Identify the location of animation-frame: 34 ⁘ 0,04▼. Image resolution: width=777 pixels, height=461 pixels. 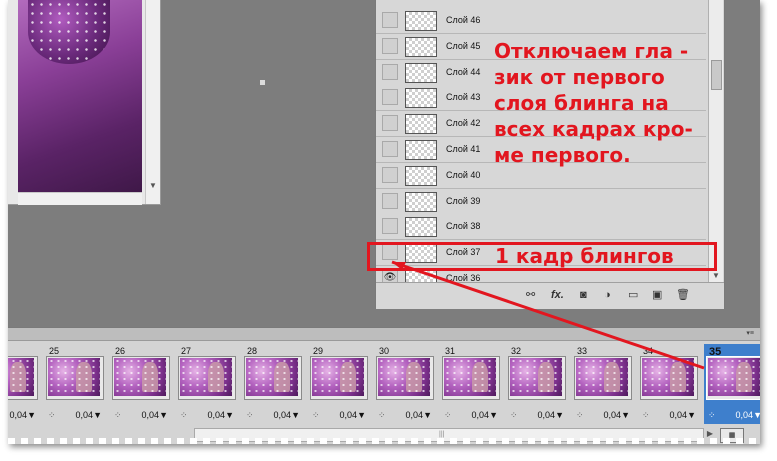
(669, 384).